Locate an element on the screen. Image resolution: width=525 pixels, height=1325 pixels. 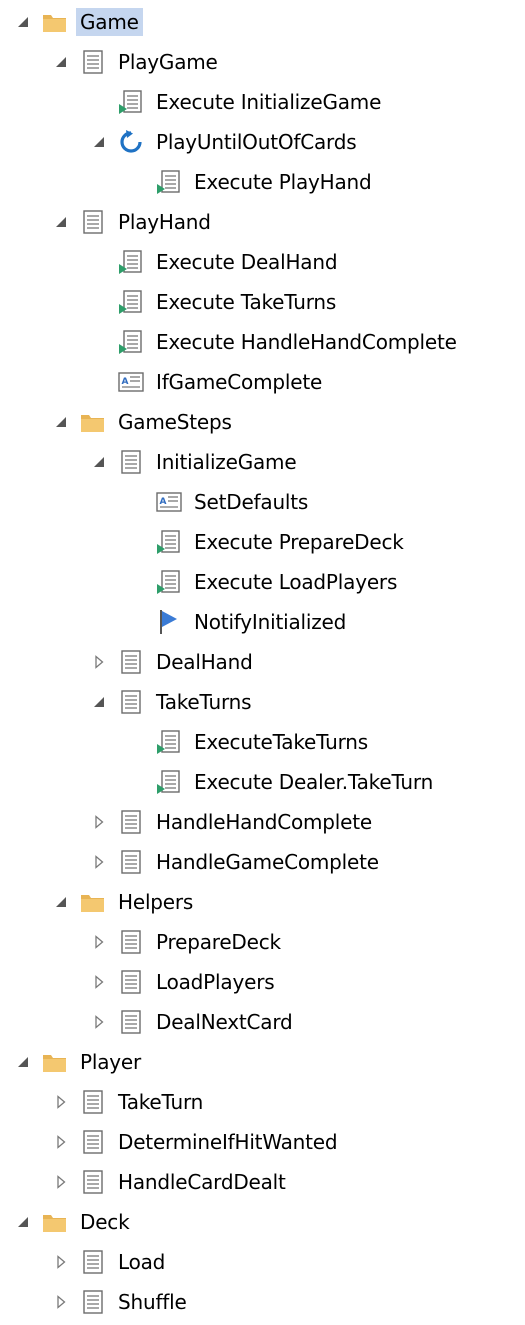
tree-item-execute-handlehandcomplete: Execute HandleHandComplete is located at coordinates (262, 342).